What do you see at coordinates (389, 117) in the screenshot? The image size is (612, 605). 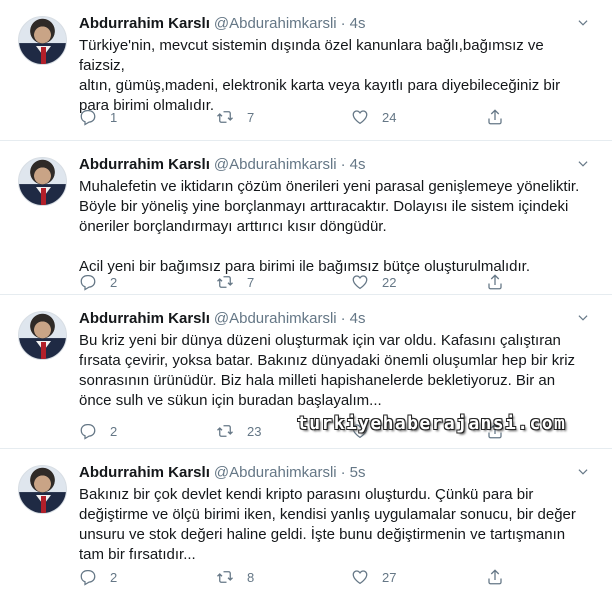 I see `like-count: 24` at bounding box center [389, 117].